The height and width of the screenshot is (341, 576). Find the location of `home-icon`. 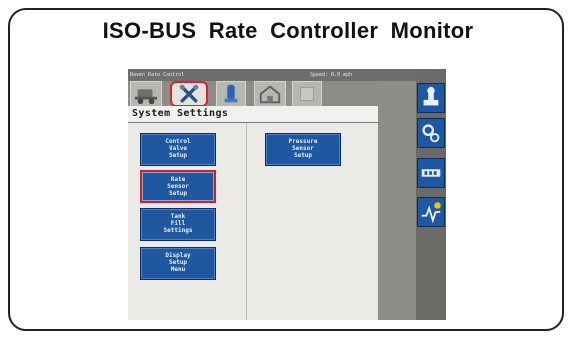

home-icon is located at coordinates (270, 94).